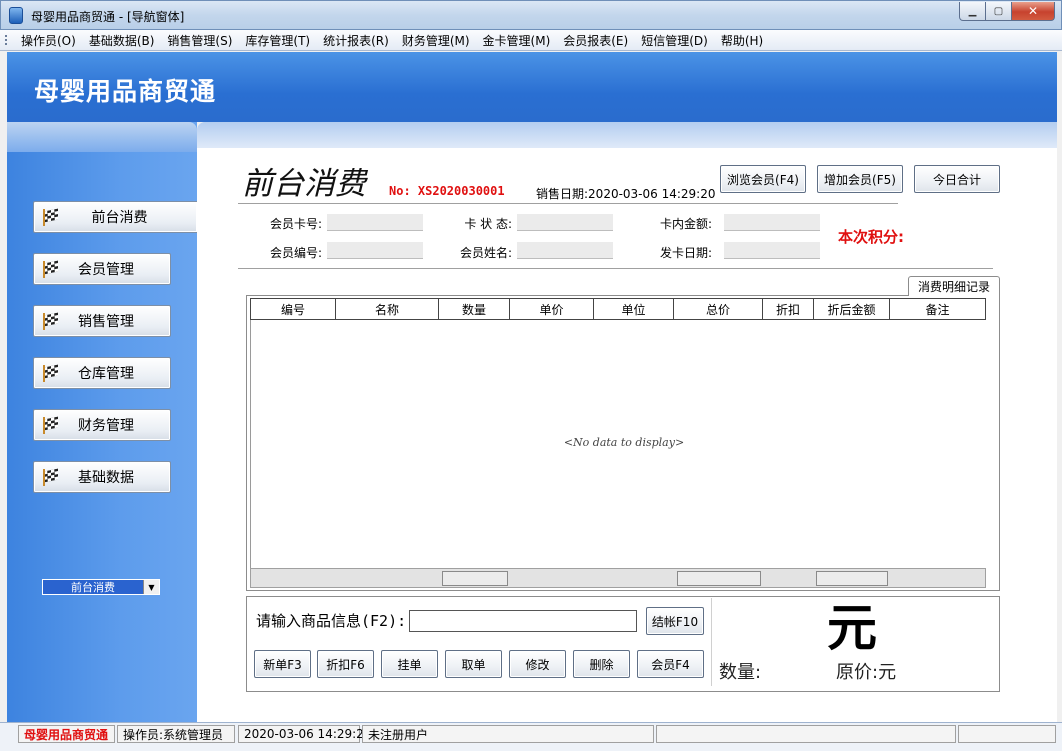 The height and width of the screenshot is (751, 1062). Describe the element at coordinates (277, 40) in the screenshot. I see `menu-inventory: 库存管理(T)` at that location.